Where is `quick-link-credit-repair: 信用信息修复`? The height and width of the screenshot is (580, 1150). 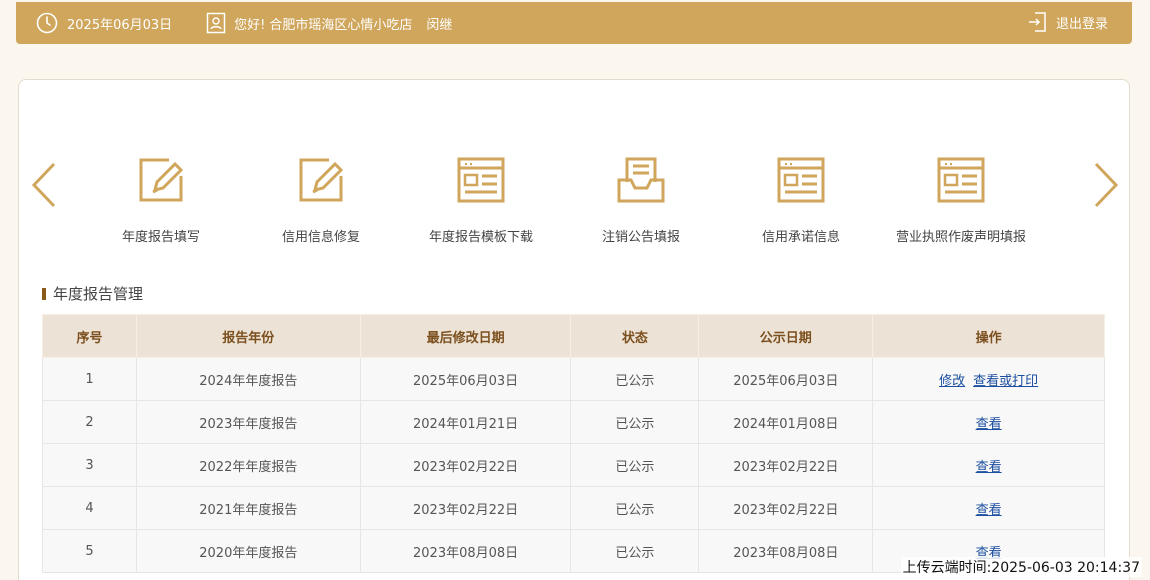
quick-link-credit-repair: 信用信息修复 is located at coordinates (321, 199).